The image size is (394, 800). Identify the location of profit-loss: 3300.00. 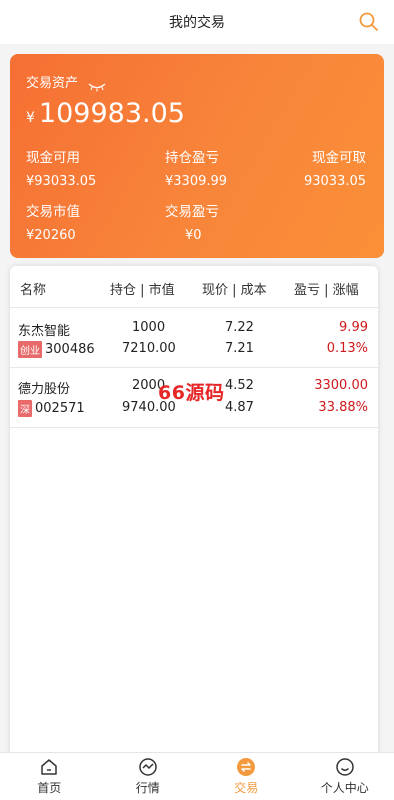
(341, 385).